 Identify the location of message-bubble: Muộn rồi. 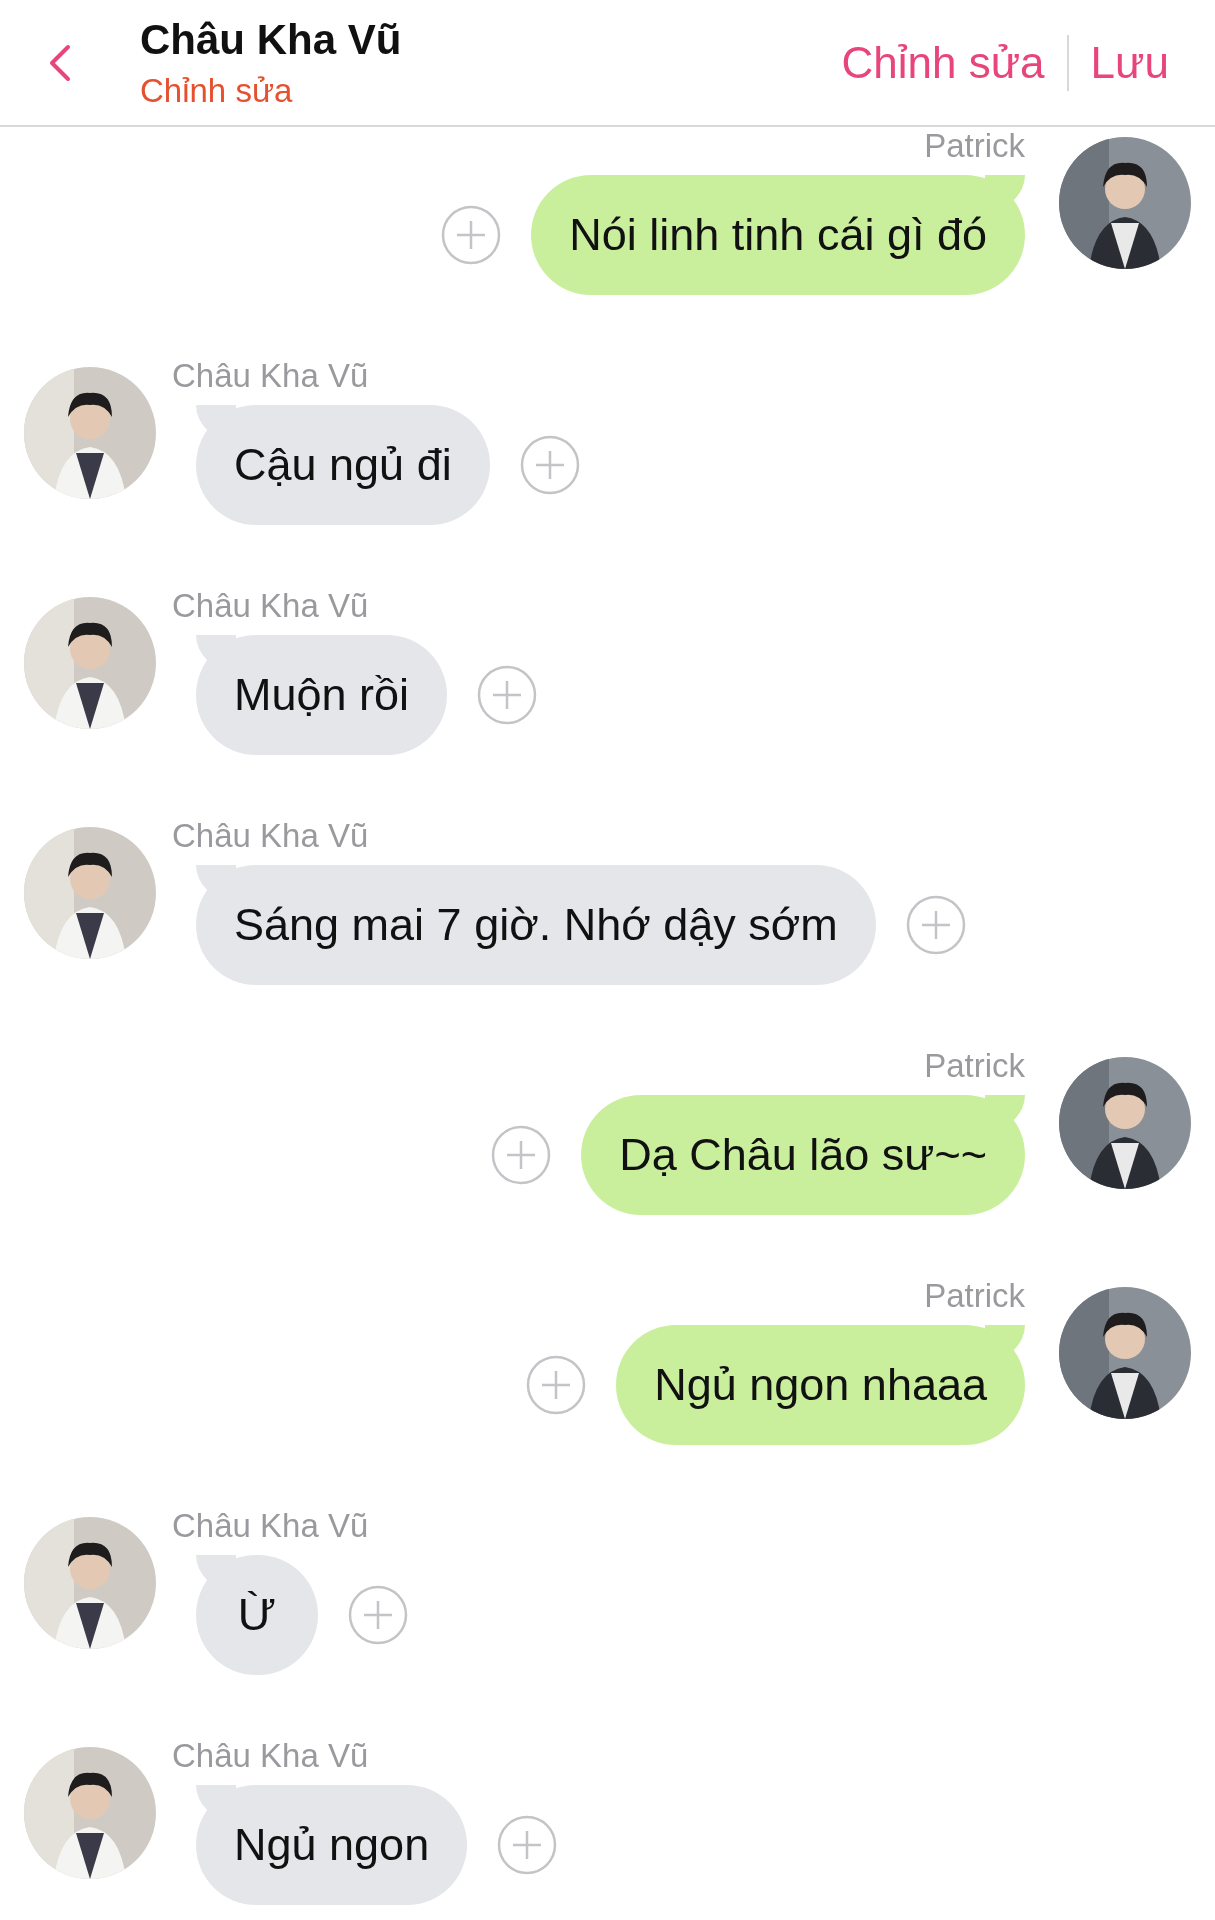
(322, 695).